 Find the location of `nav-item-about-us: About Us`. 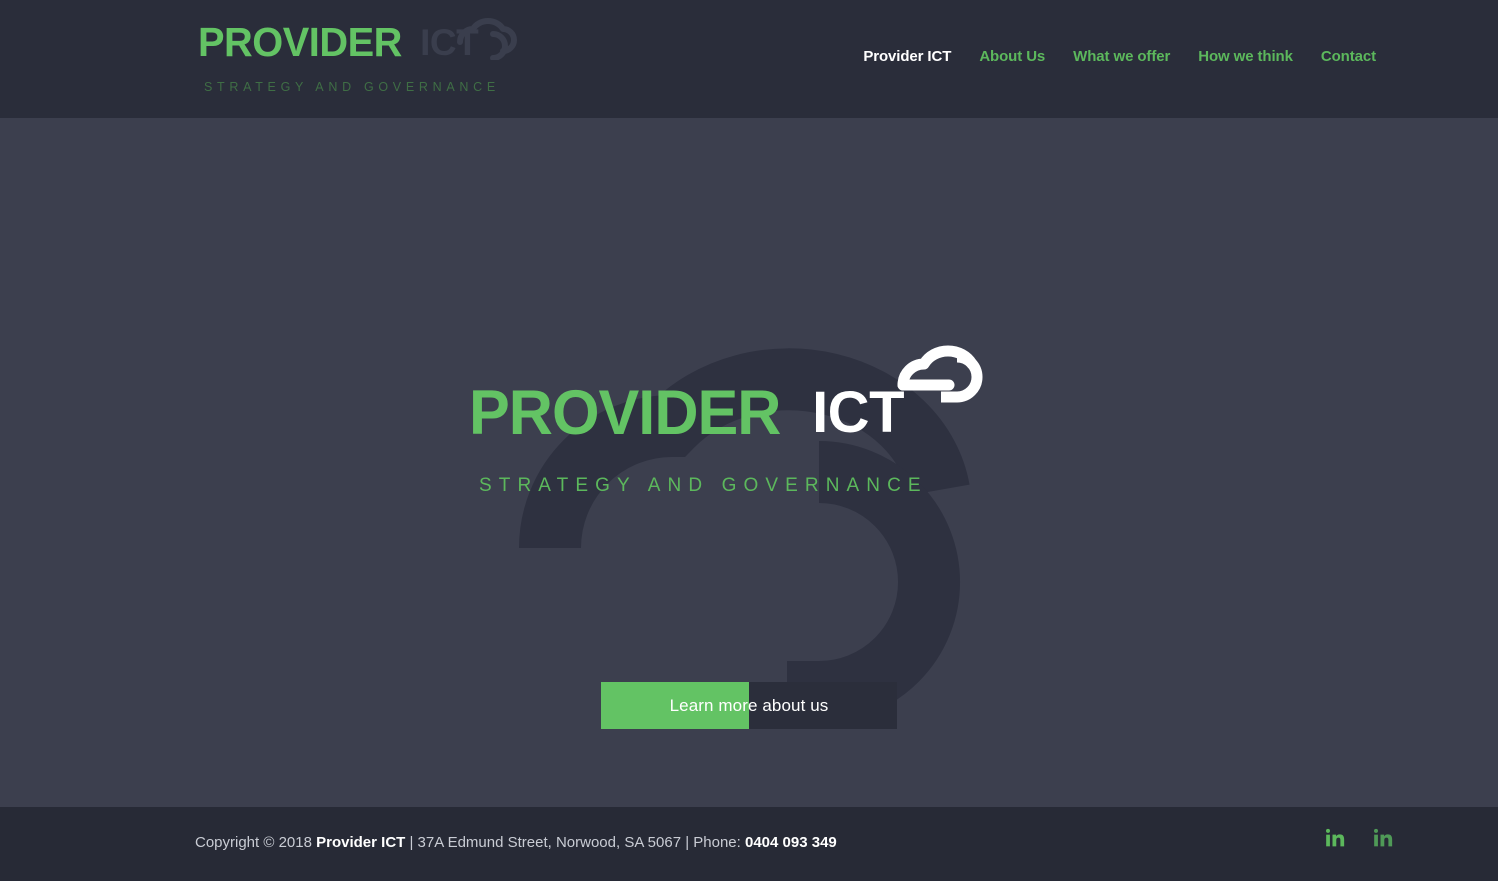

nav-item-about-us: About Us is located at coordinates (1012, 56).